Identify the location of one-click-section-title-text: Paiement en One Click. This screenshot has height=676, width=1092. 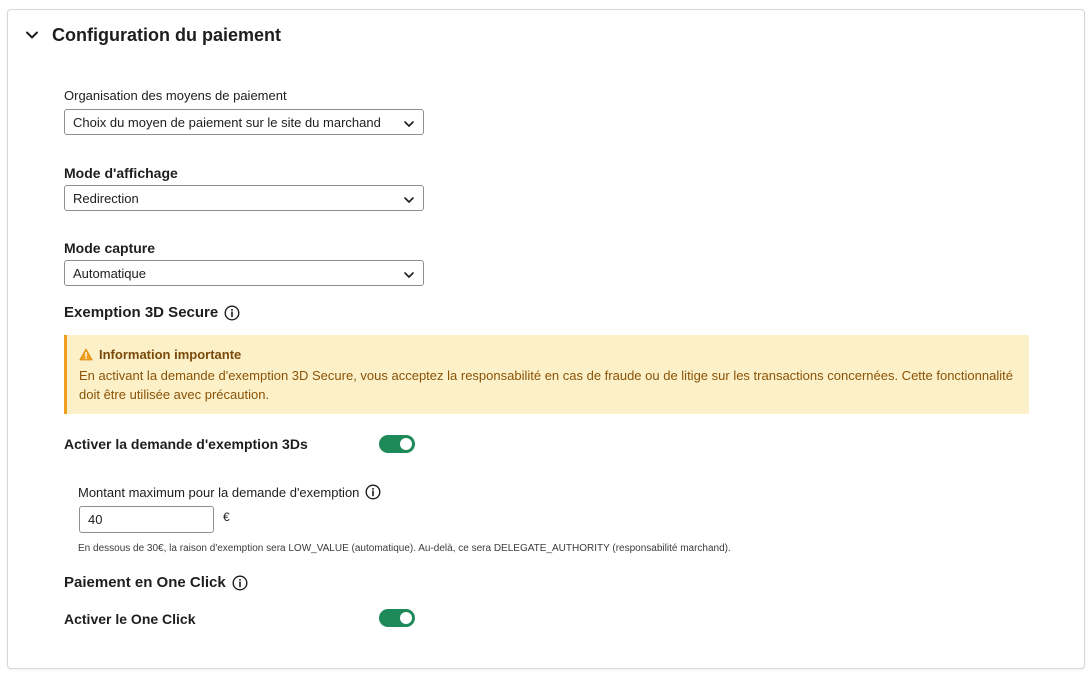
(145, 582).